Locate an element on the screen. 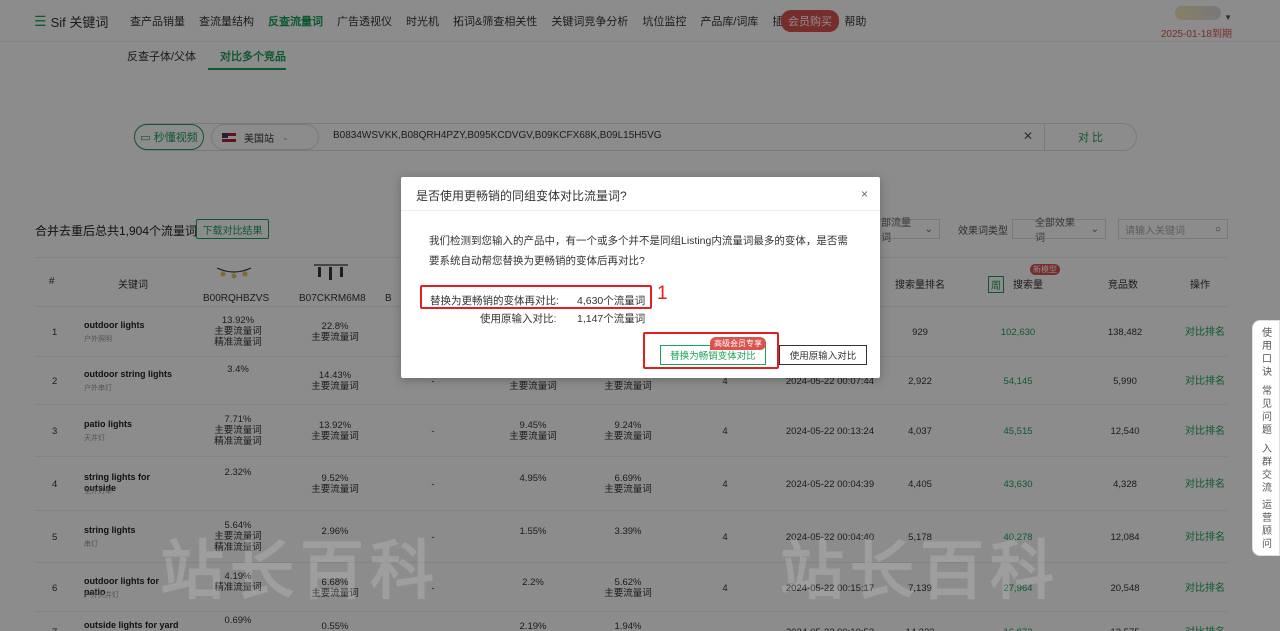 This screenshot has height=631, width=1280. premium-member-badge: 高级会员专享 is located at coordinates (738, 343).